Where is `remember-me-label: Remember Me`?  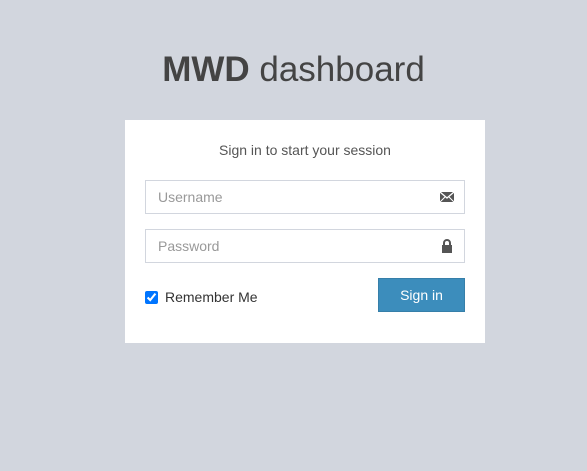 remember-me-label: Remember Me is located at coordinates (211, 297).